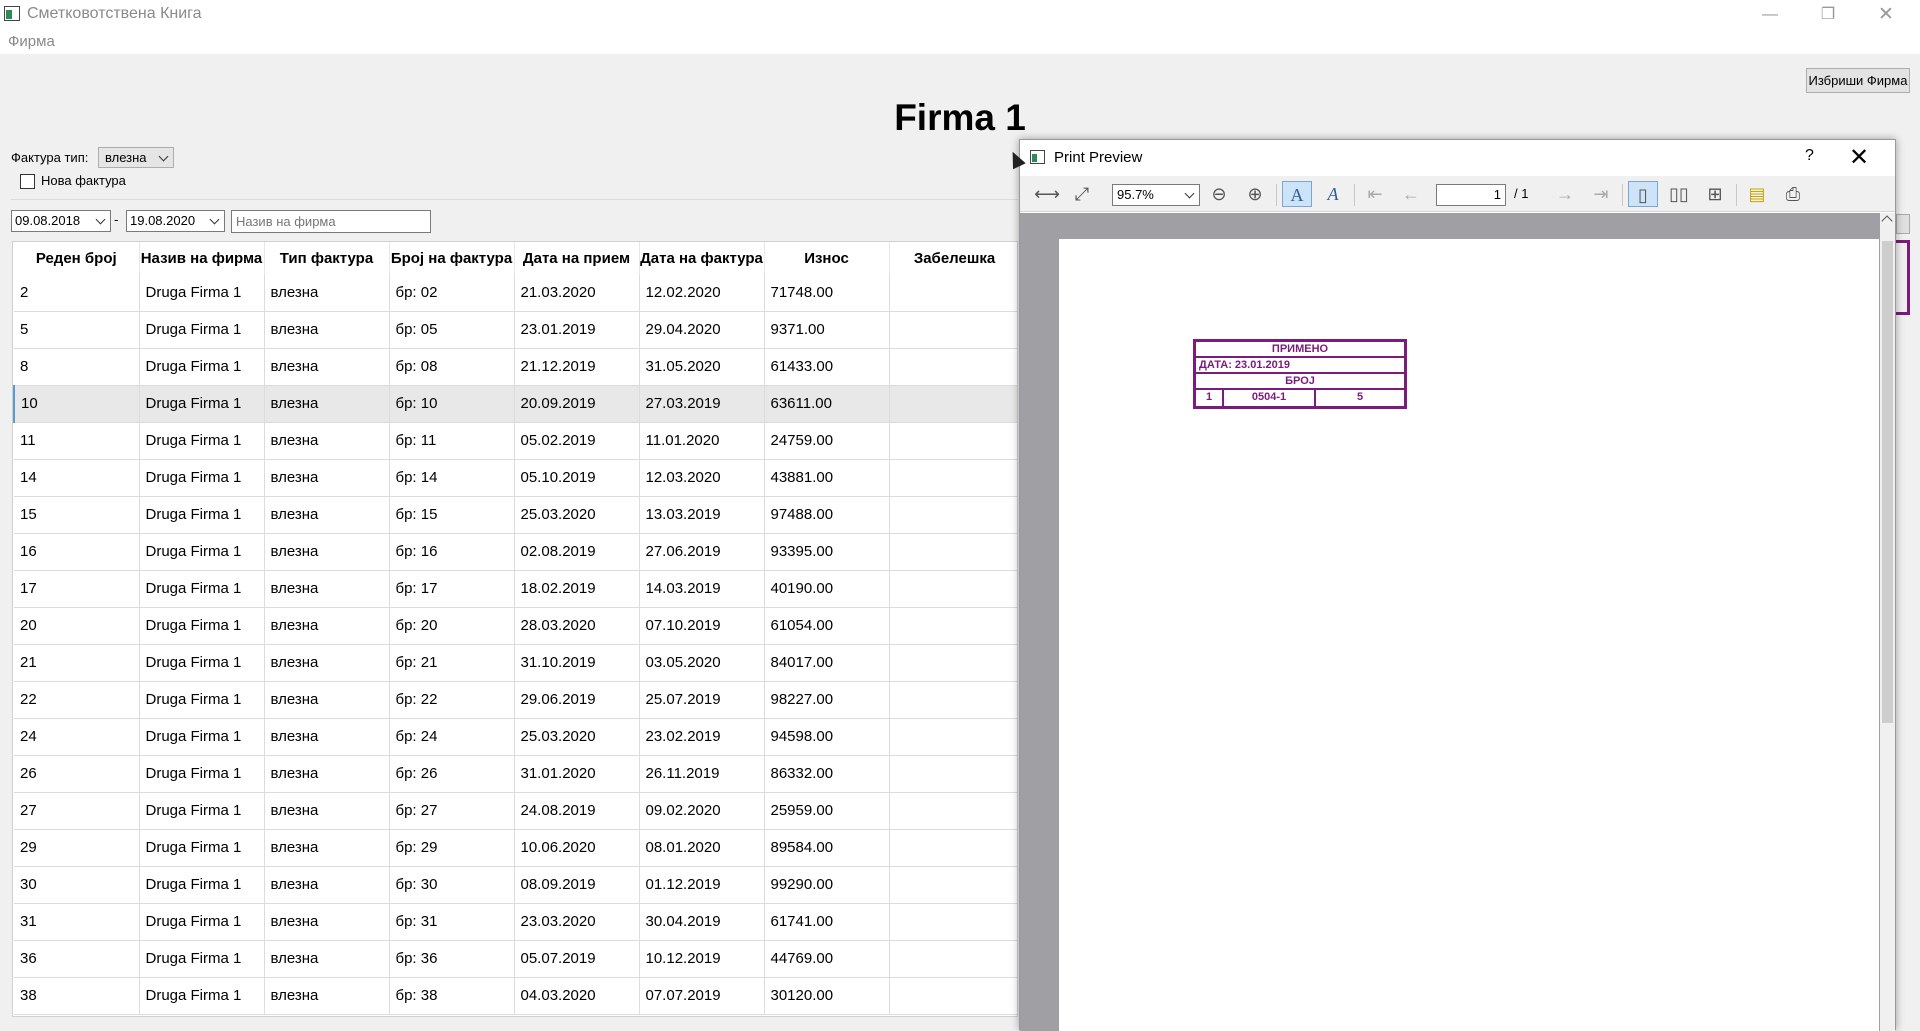 The width and height of the screenshot is (1920, 1031). I want to click on table-cell: 24759.00, so click(827, 441).